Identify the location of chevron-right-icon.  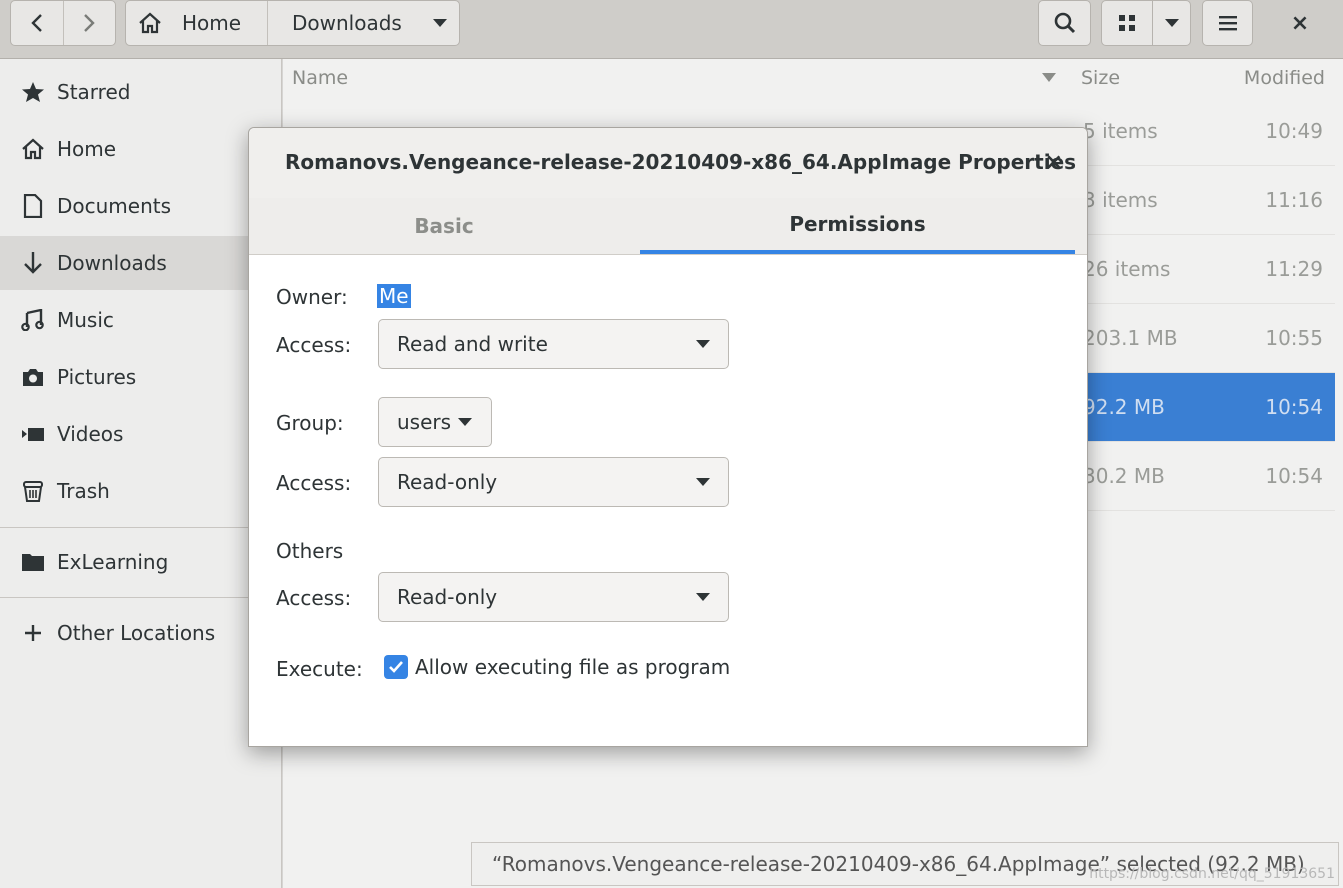
(89, 23).